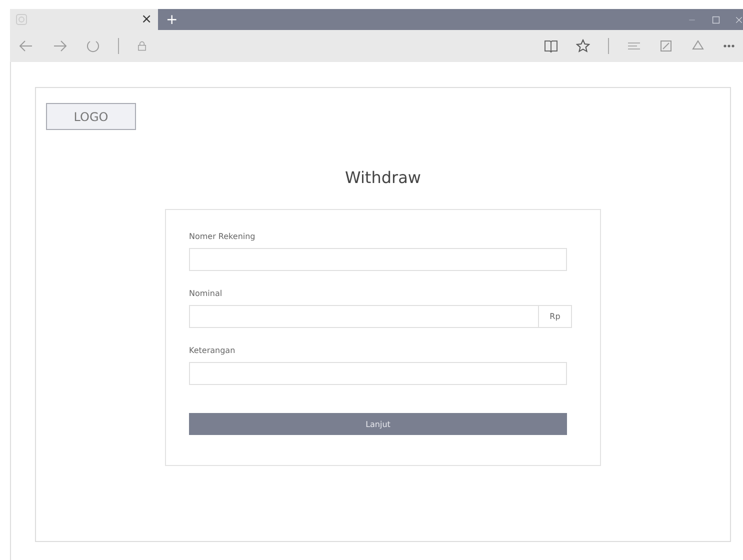  Describe the element at coordinates (206, 293) in the screenshot. I see `field-label: Nominal` at that location.